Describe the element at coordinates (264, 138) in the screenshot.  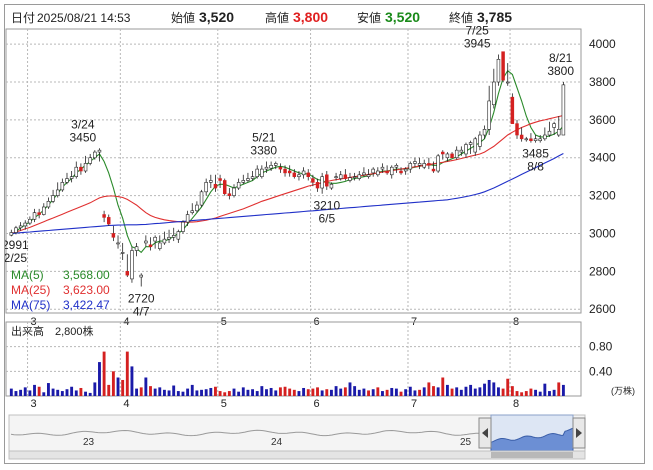
I see `annotation-date: 5/21` at that location.